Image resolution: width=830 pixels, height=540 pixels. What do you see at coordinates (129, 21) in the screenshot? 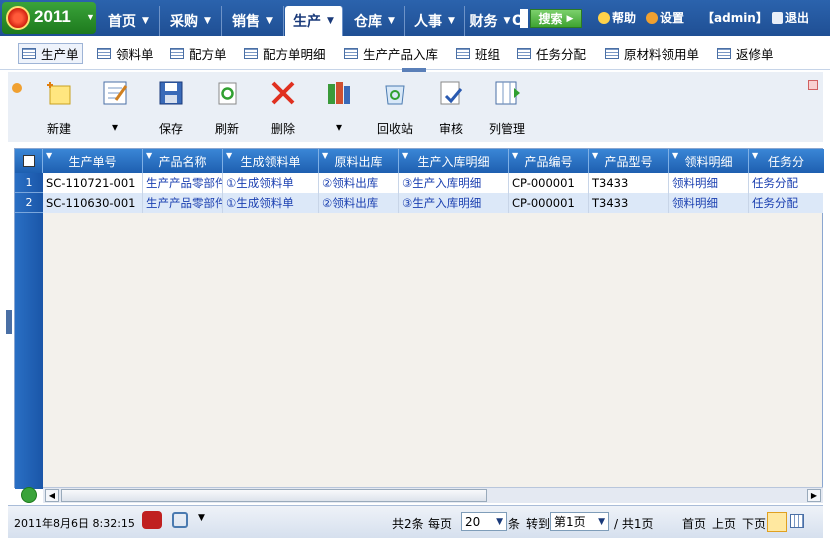
I see `nav-home: 首页 ▼` at bounding box center [129, 21].